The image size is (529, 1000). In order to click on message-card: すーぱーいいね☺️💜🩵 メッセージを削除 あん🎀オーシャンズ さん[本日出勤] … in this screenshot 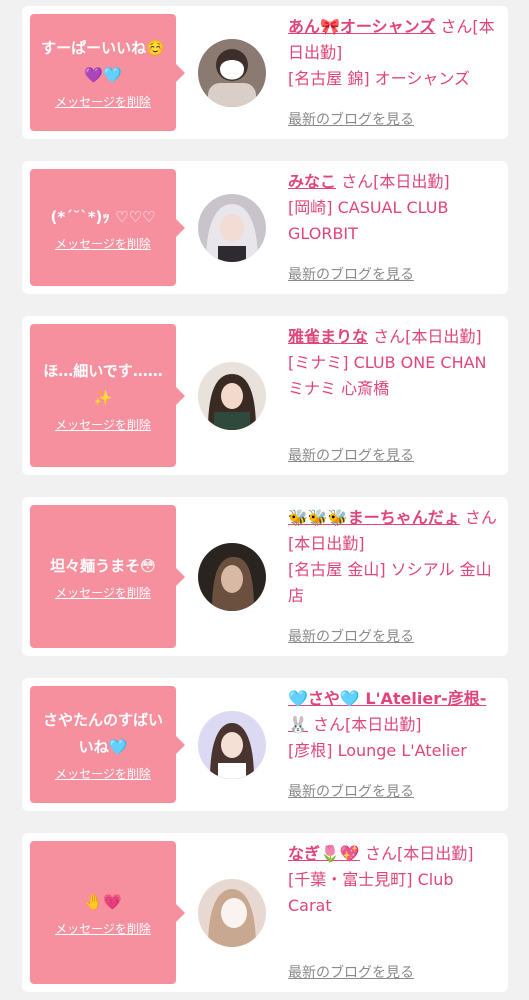, I will do `click(265, 72)`.